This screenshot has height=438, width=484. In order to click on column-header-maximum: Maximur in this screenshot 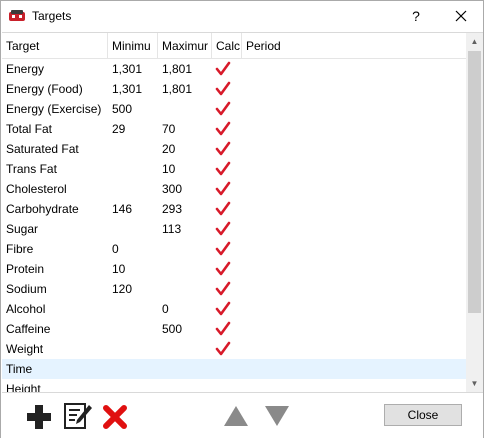, I will do `click(185, 46)`.